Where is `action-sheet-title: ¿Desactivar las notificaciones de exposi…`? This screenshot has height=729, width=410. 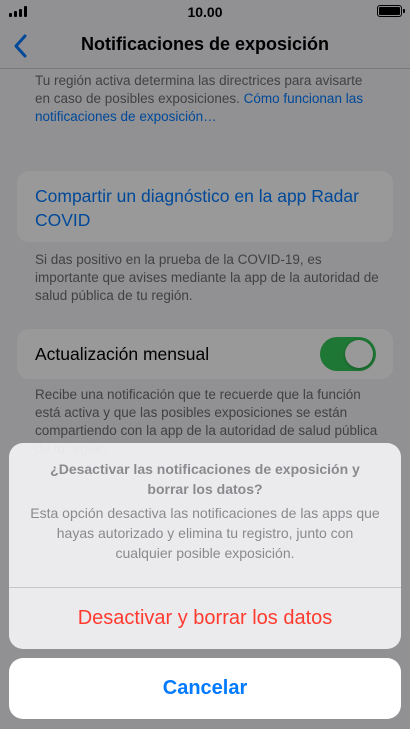 action-sheet-title: ¿Desactivar las notificaciones de exposi… is located at coordinates (205, 479).